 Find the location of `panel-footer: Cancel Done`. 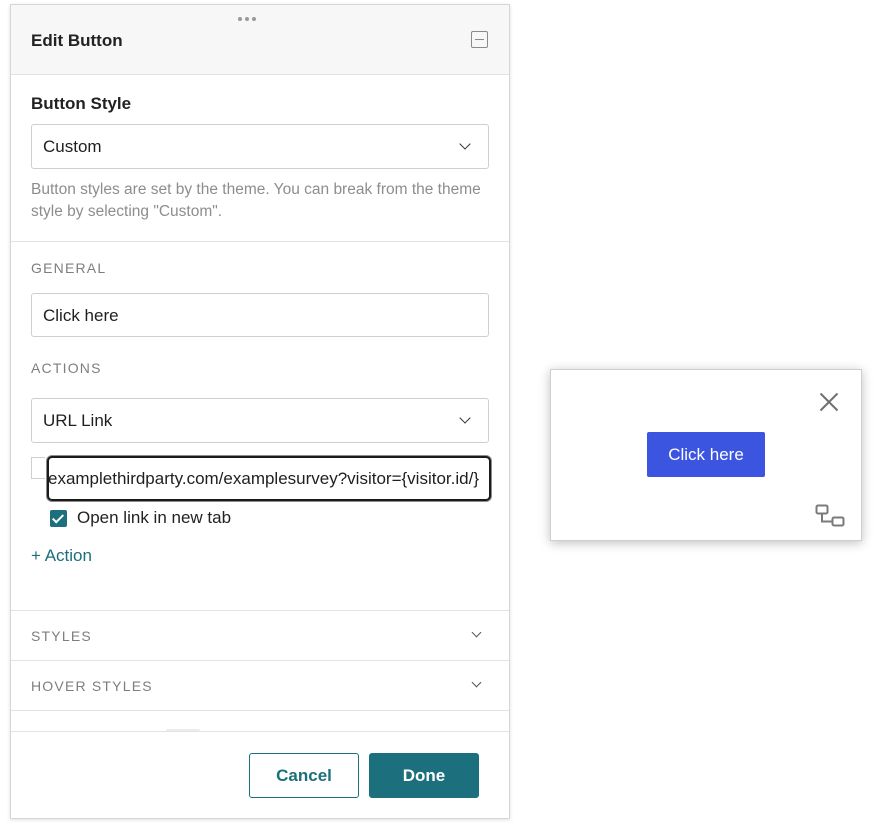

panel-footer: Cancel Done is located at coordinates (260, 774).